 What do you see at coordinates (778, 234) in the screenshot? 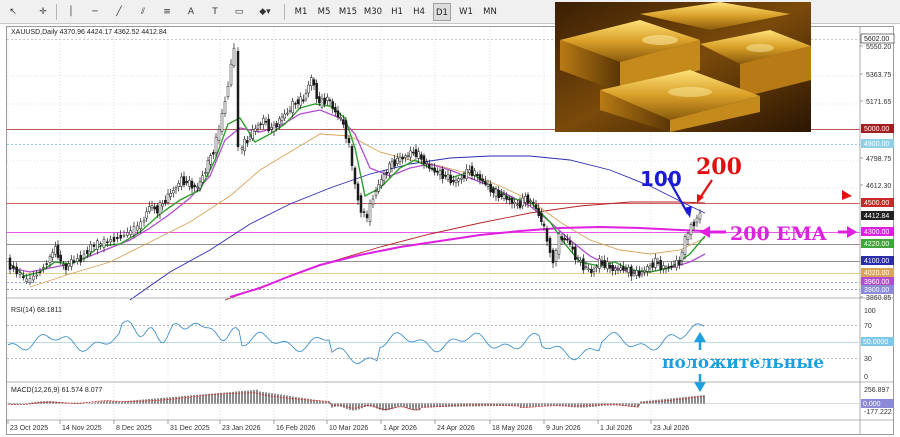
I see `ema200-annotation: 200 EMA` at bounding box center [778, 234].